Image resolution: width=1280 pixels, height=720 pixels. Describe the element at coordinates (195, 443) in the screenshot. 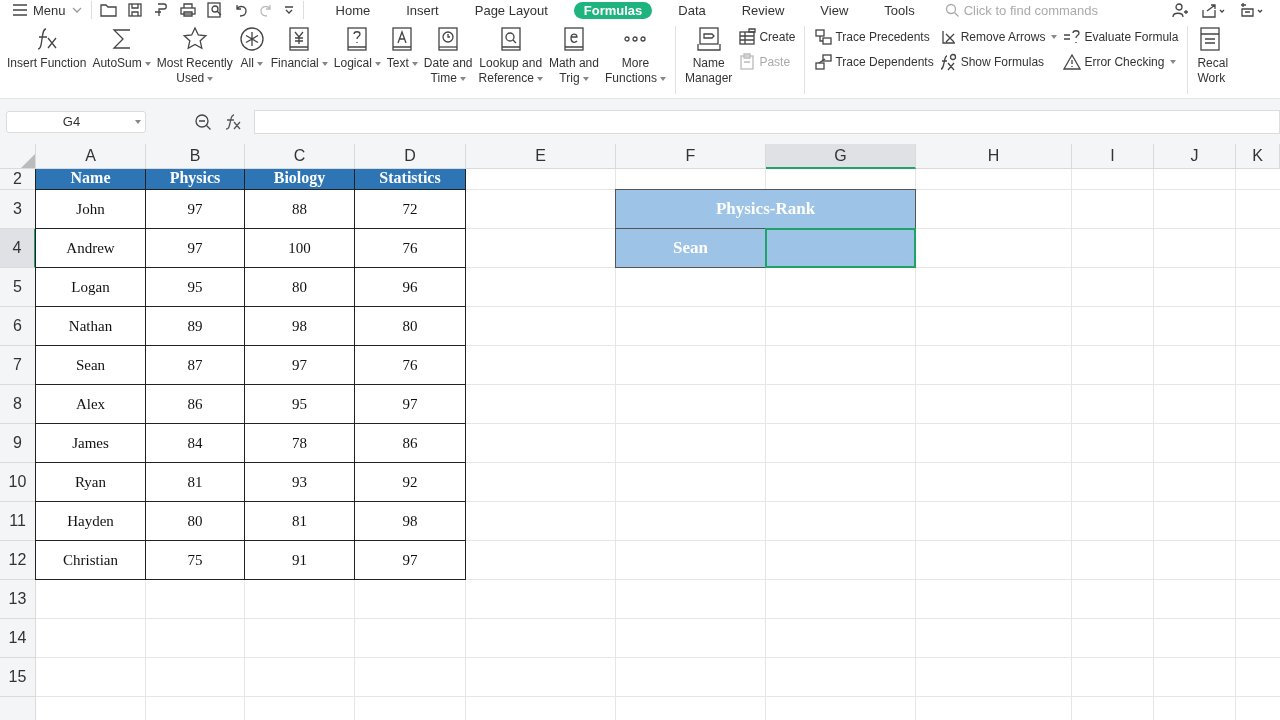

I see `table-cell: 84` at that location.